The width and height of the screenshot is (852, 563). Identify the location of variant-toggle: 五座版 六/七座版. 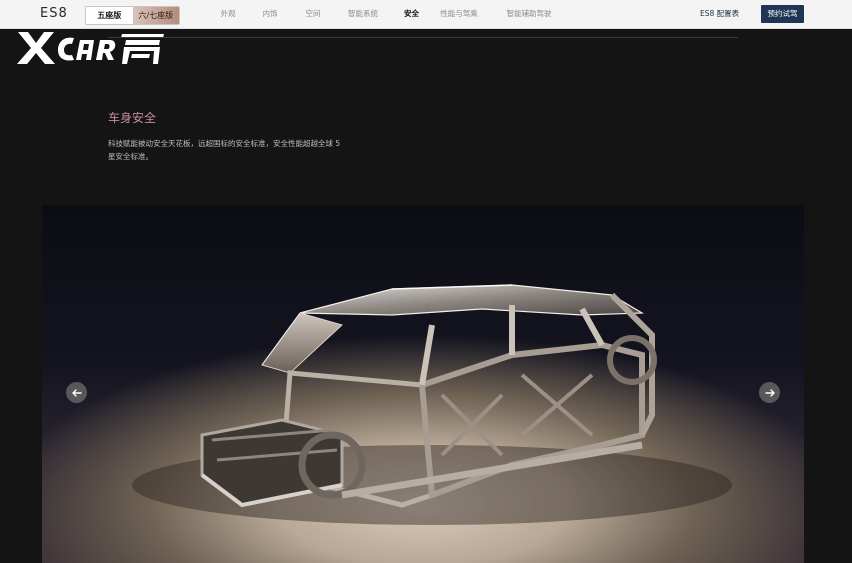
(132, 15).